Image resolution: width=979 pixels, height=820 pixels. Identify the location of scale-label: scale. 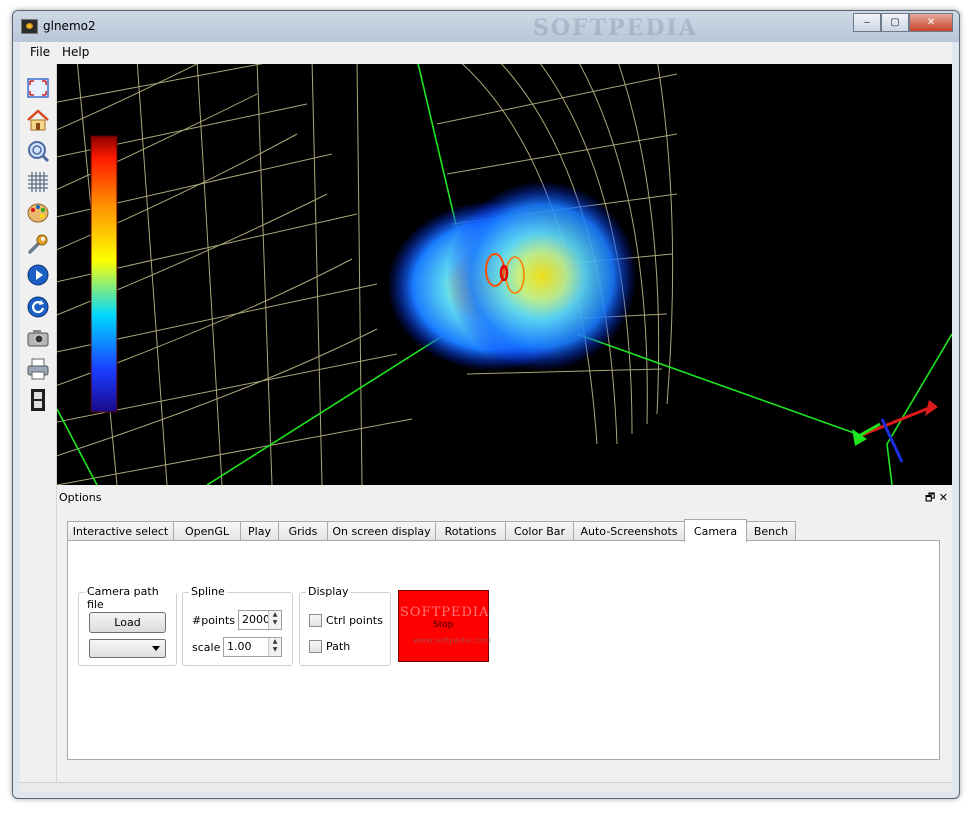
(206, 647).